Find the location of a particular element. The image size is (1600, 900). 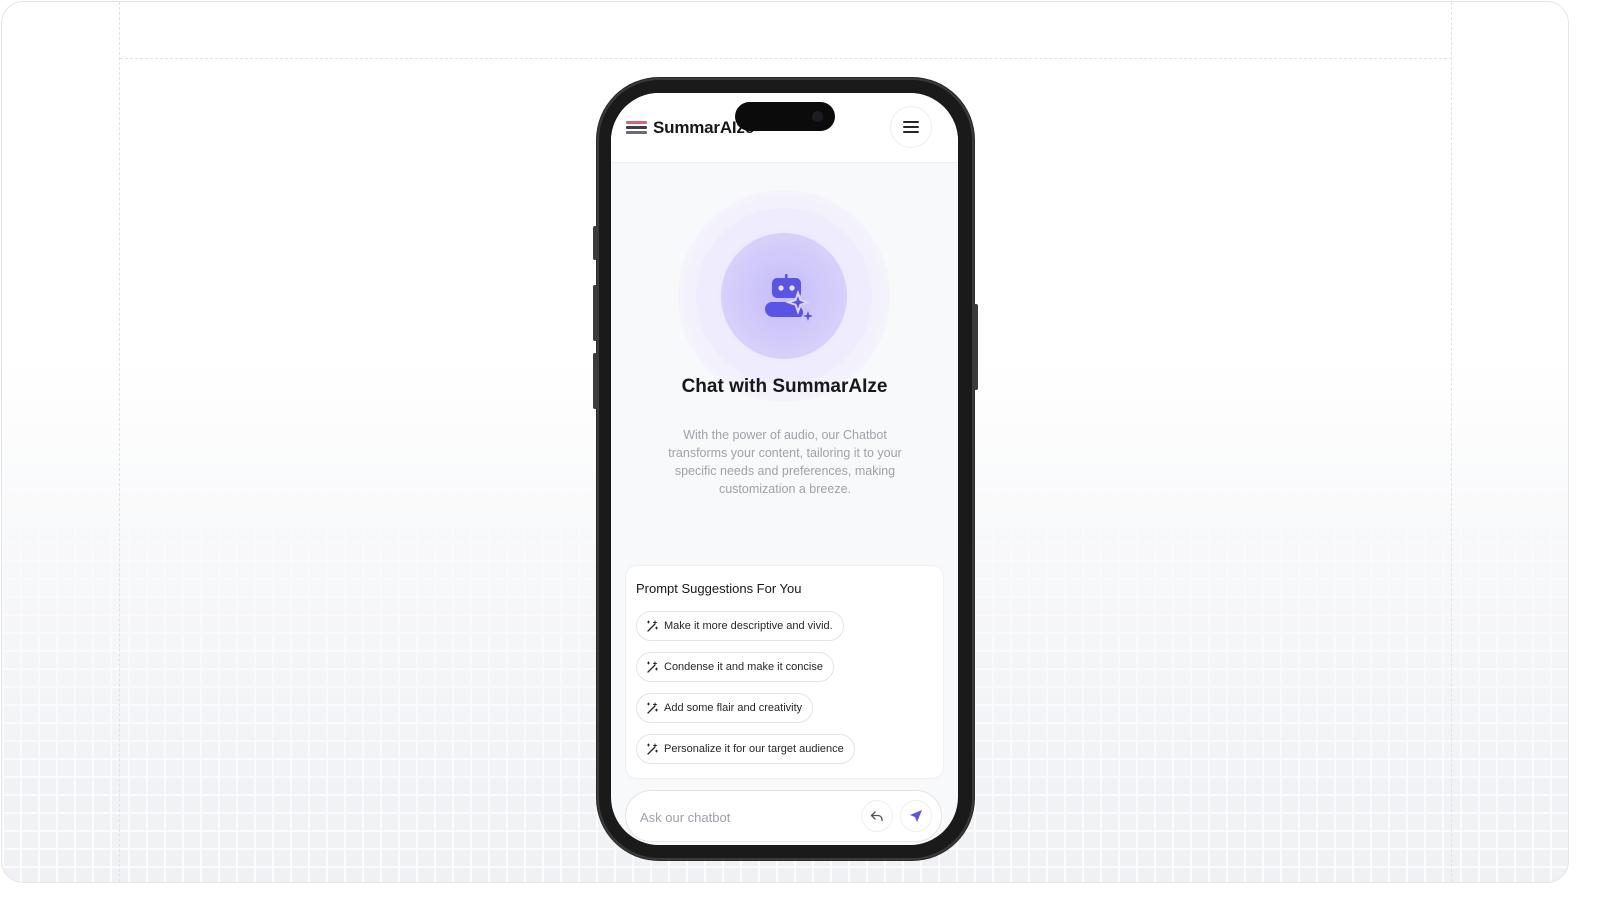

phone-power-button is located at coordinates (976, 347).